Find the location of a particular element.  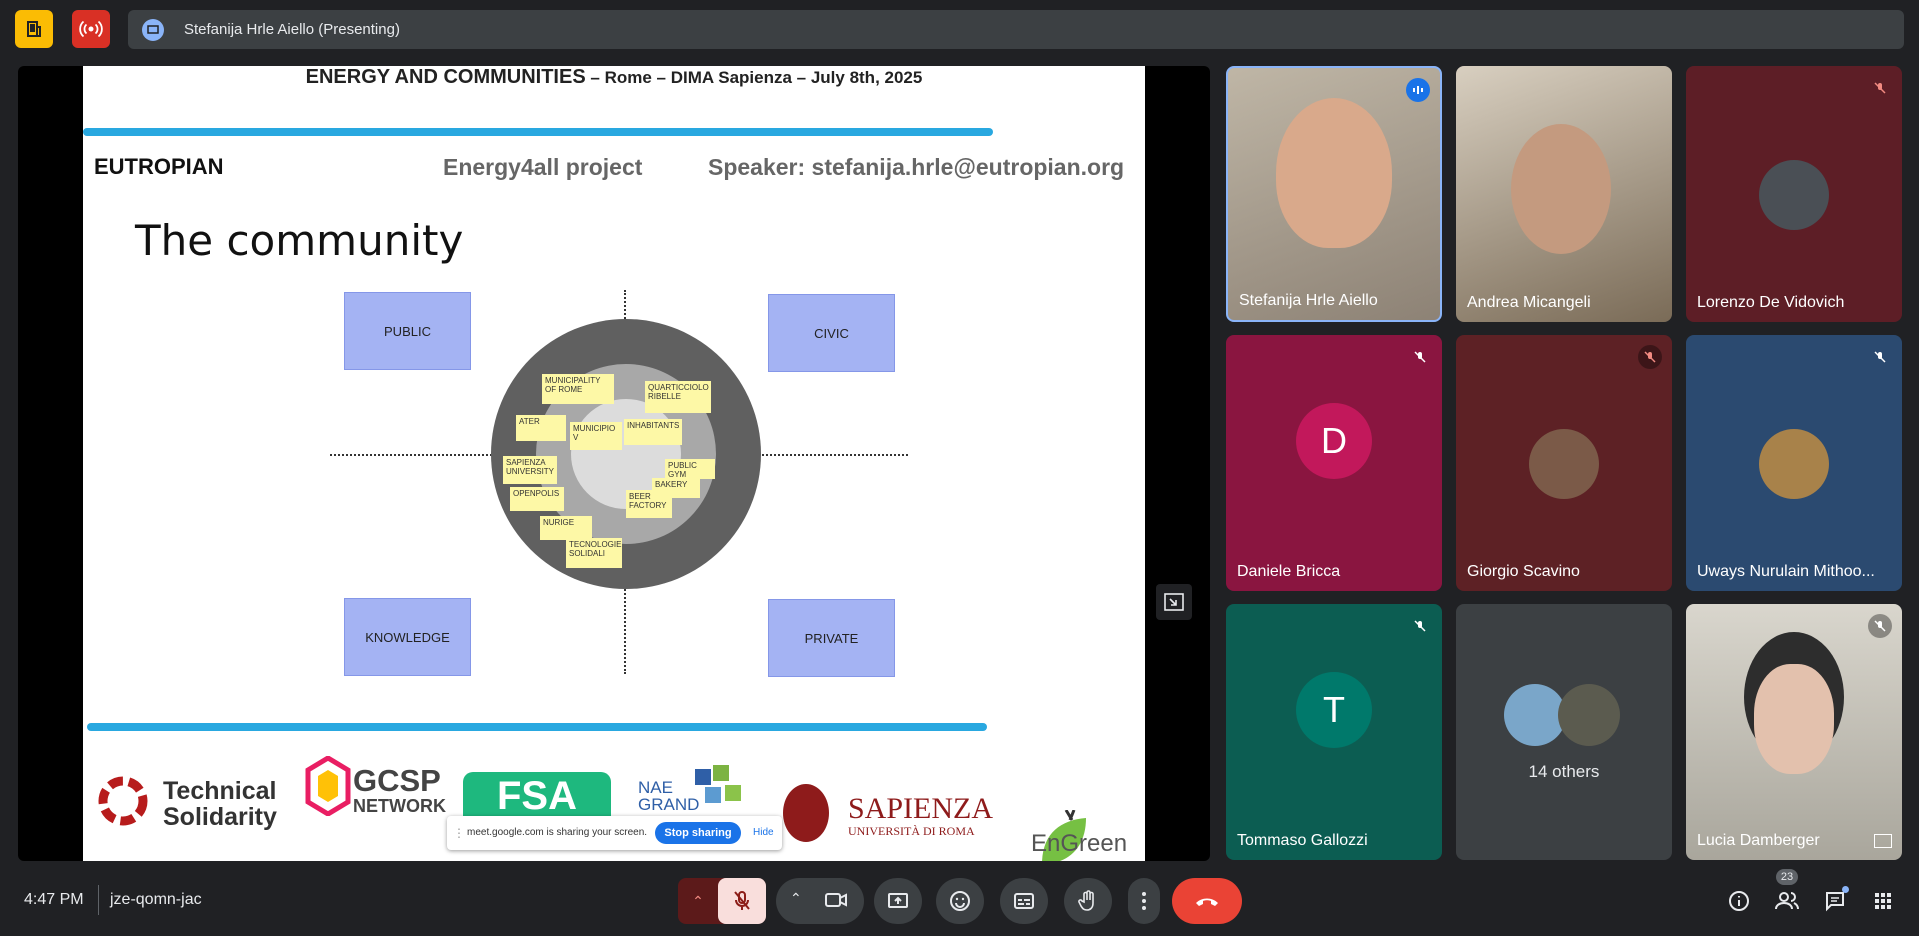

gcsp-logo is located at coordinates (328, 786).